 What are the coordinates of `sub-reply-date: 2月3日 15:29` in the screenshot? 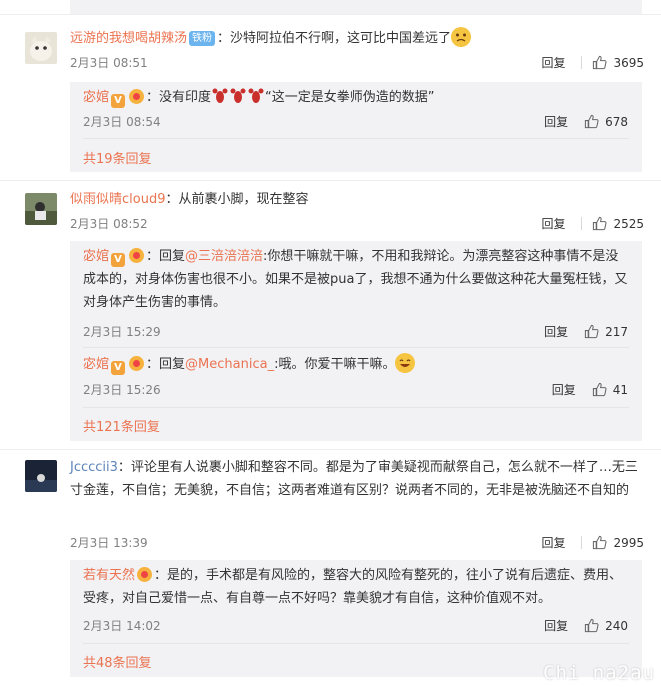 It's located at (122, 332).